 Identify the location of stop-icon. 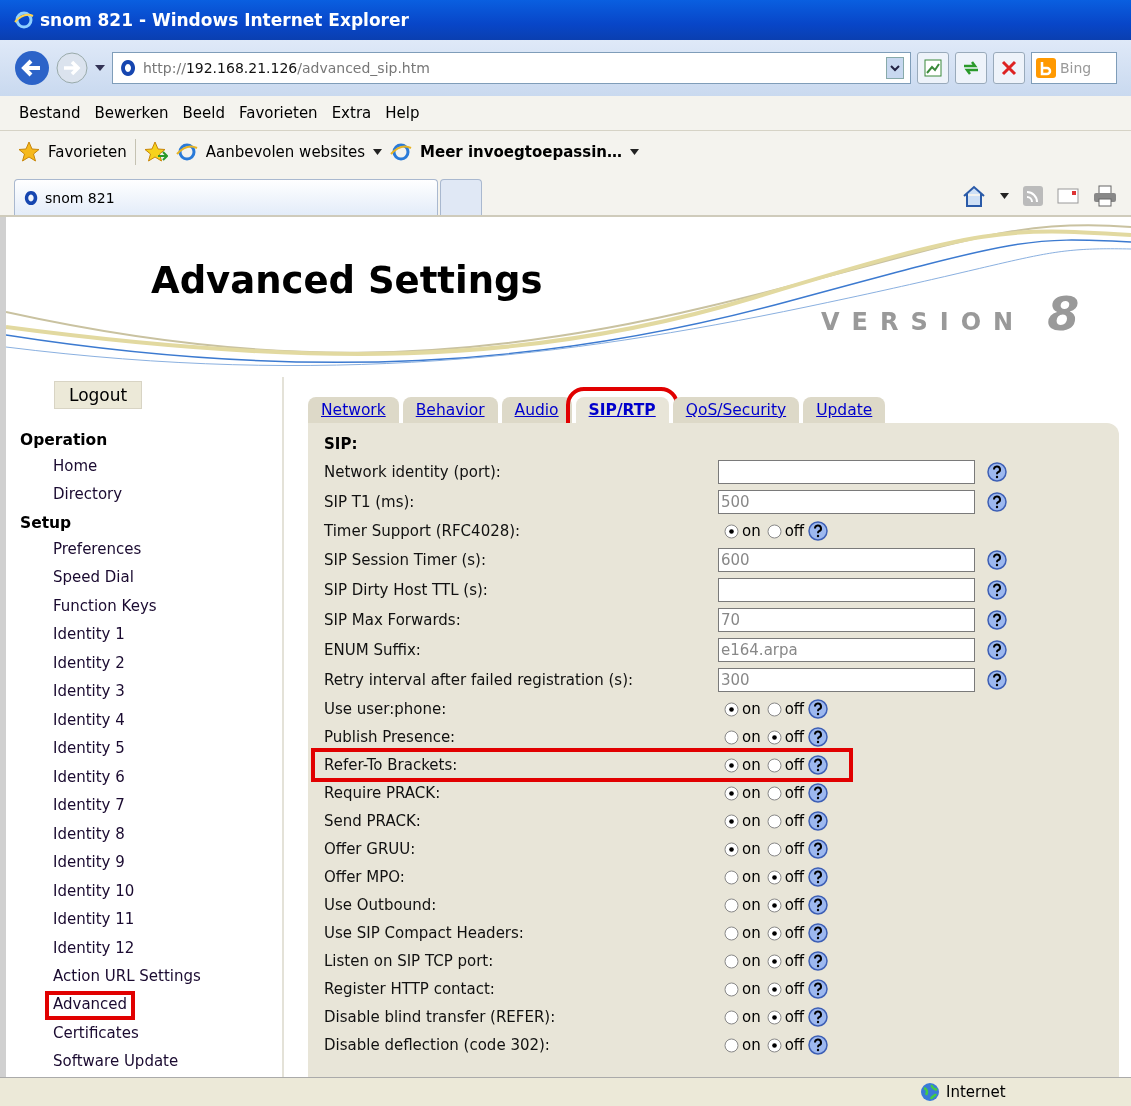
(1009, 68).